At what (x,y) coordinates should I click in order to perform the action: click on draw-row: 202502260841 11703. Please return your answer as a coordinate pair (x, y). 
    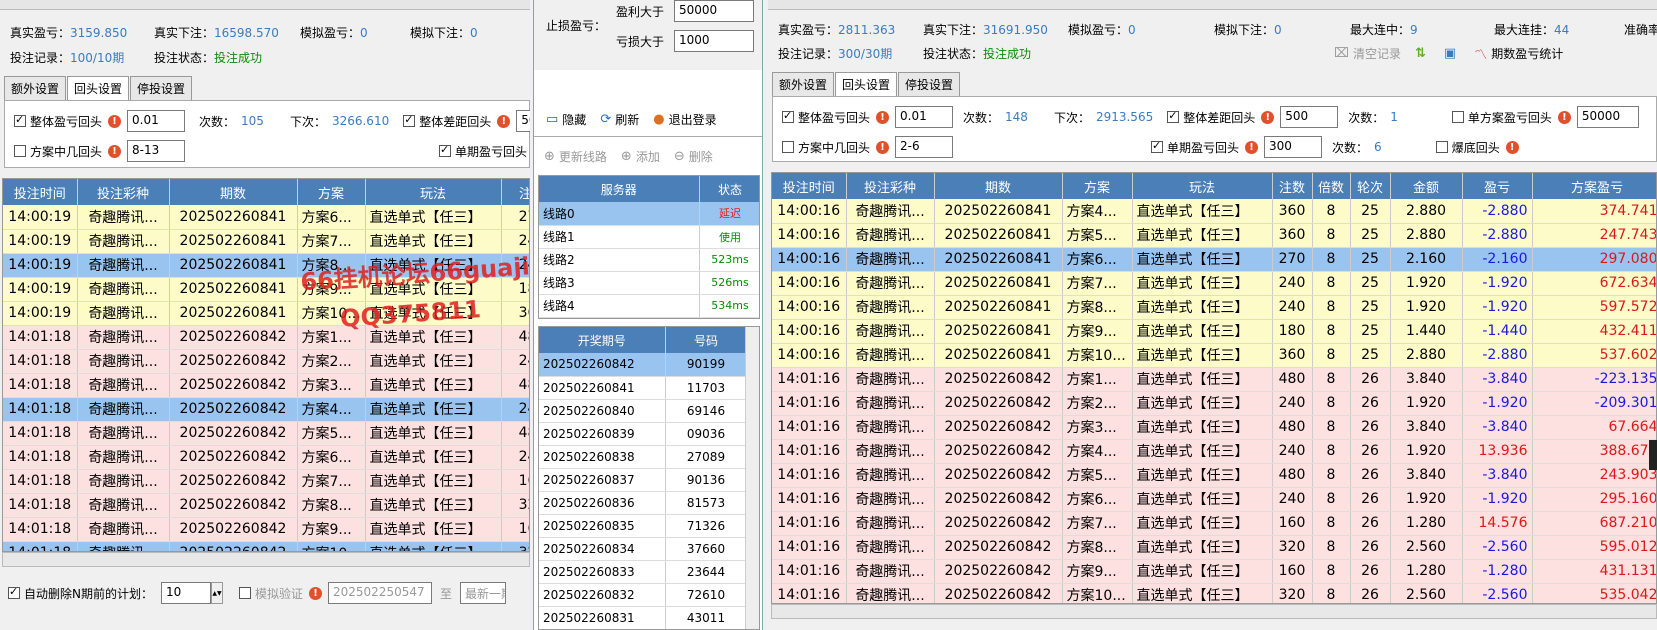
    Looking at the image, I should click on (643, 388).